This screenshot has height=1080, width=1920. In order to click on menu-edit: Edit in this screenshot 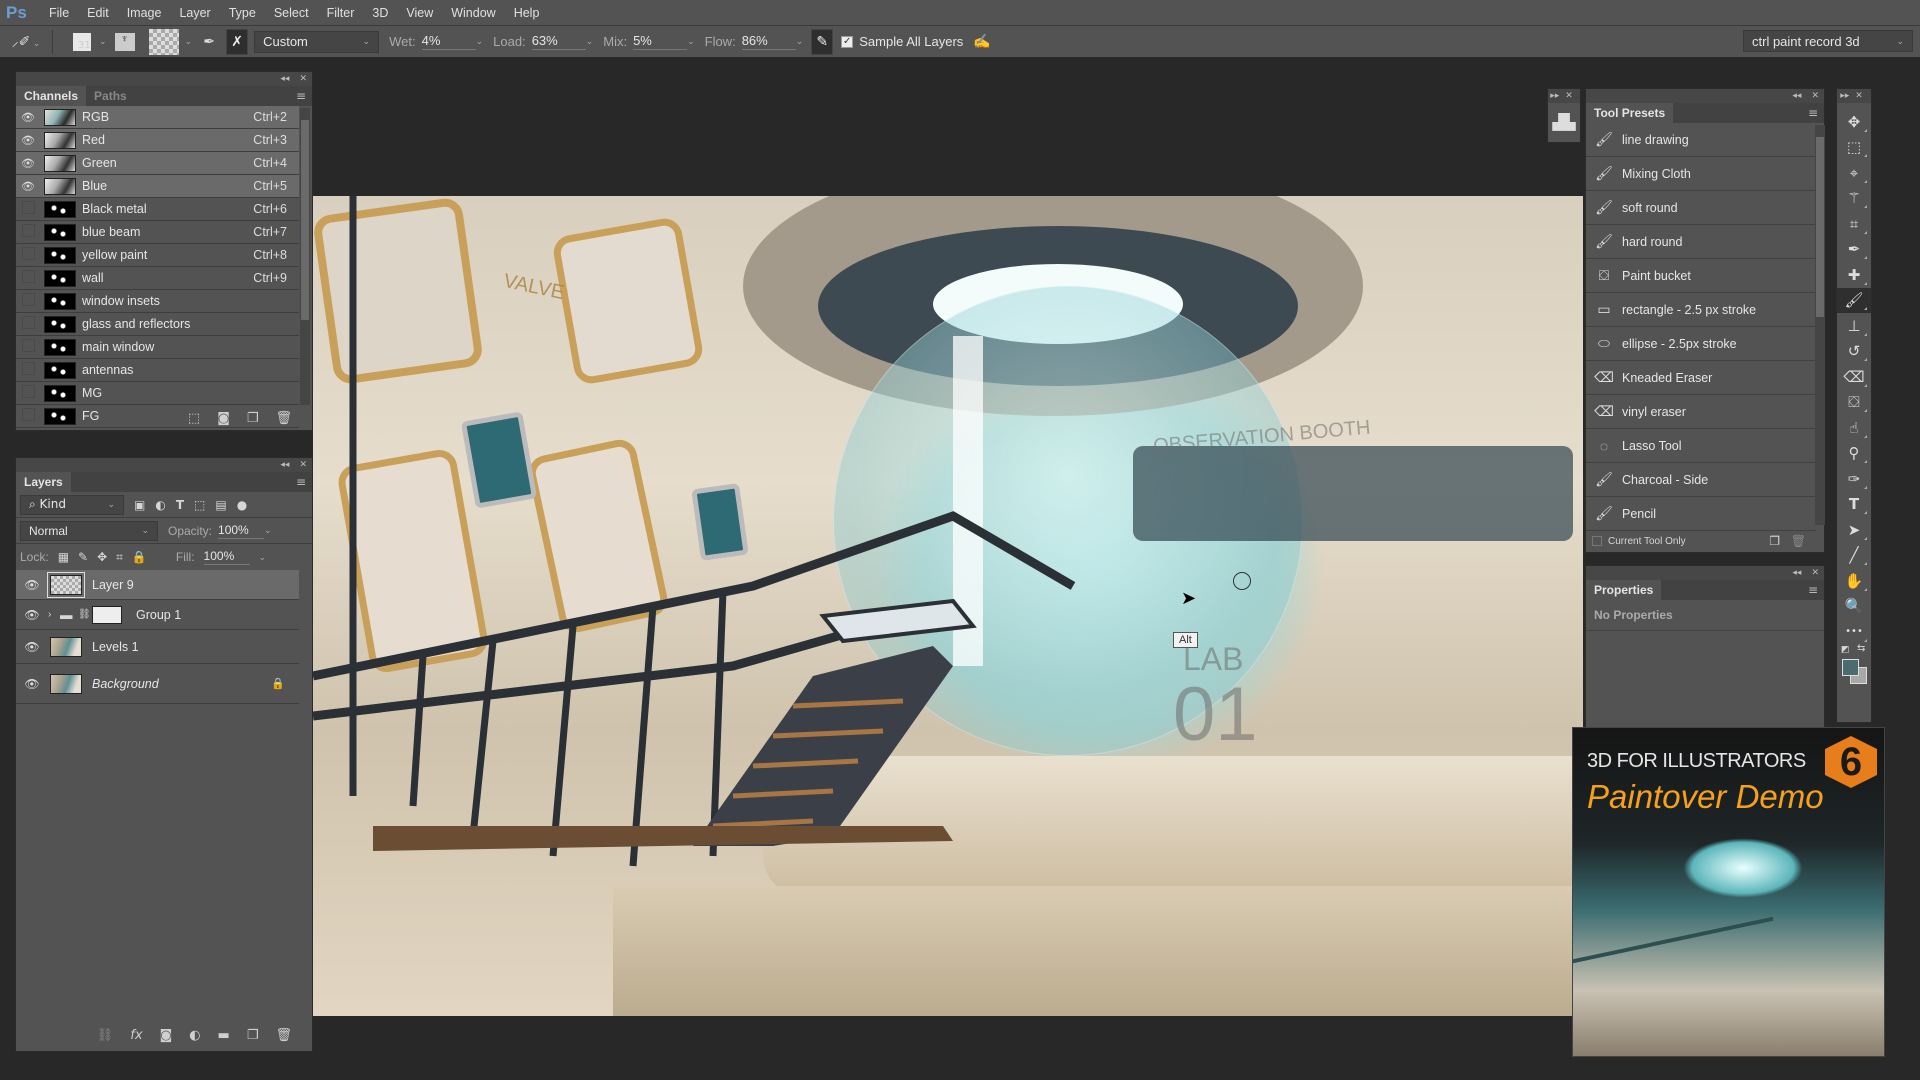, I will do `click(98, 13)`.